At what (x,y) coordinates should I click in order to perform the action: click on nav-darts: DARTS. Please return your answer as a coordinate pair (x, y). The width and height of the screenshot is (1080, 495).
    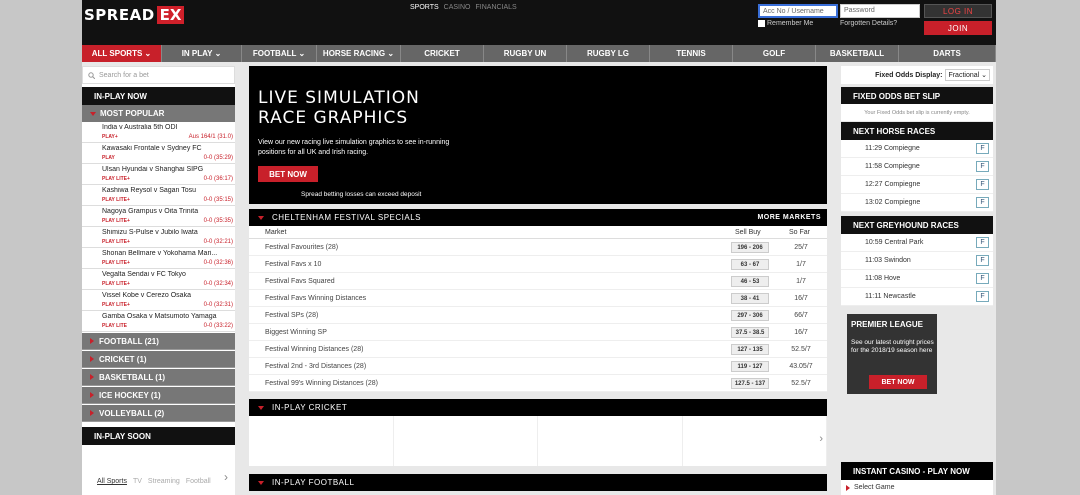
    Looking at the image, I should click on (947, 53).